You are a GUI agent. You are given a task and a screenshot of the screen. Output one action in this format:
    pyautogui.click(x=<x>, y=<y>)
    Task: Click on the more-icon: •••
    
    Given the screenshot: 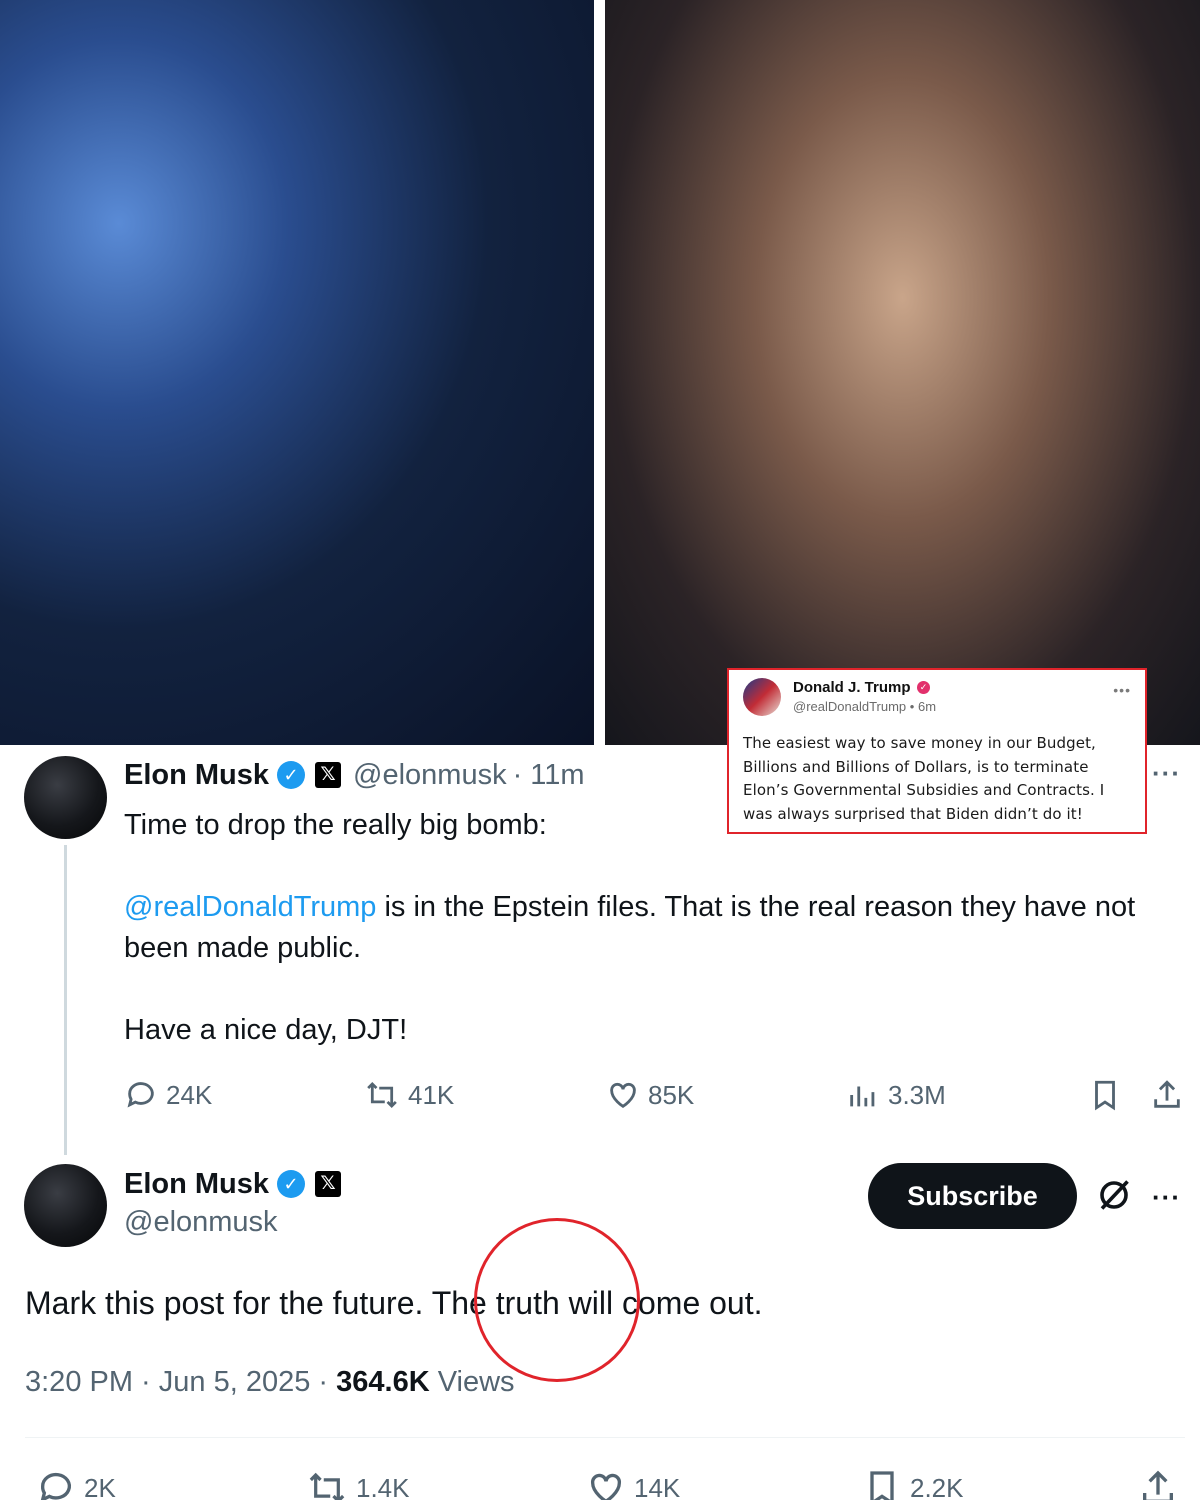 What is the action you would take?
    pyautogui.click(x=1122, y=688)
    